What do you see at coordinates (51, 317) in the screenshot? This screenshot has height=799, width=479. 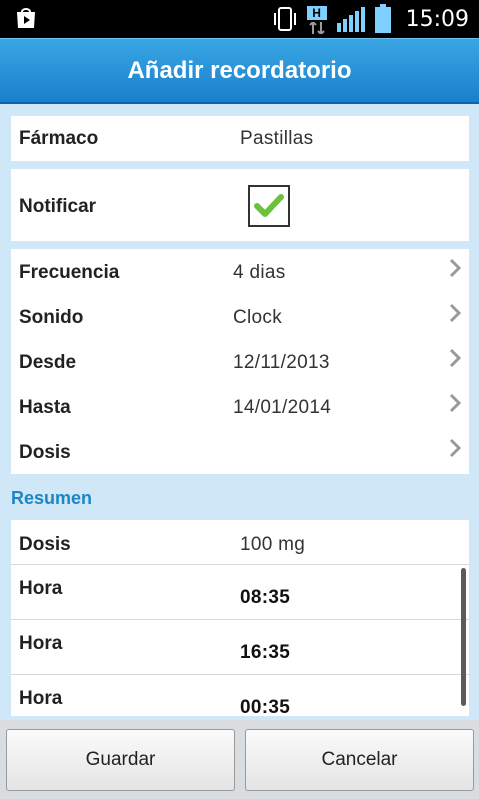 I see `sonido-label: Sonido` at bounding box center [51, 317].